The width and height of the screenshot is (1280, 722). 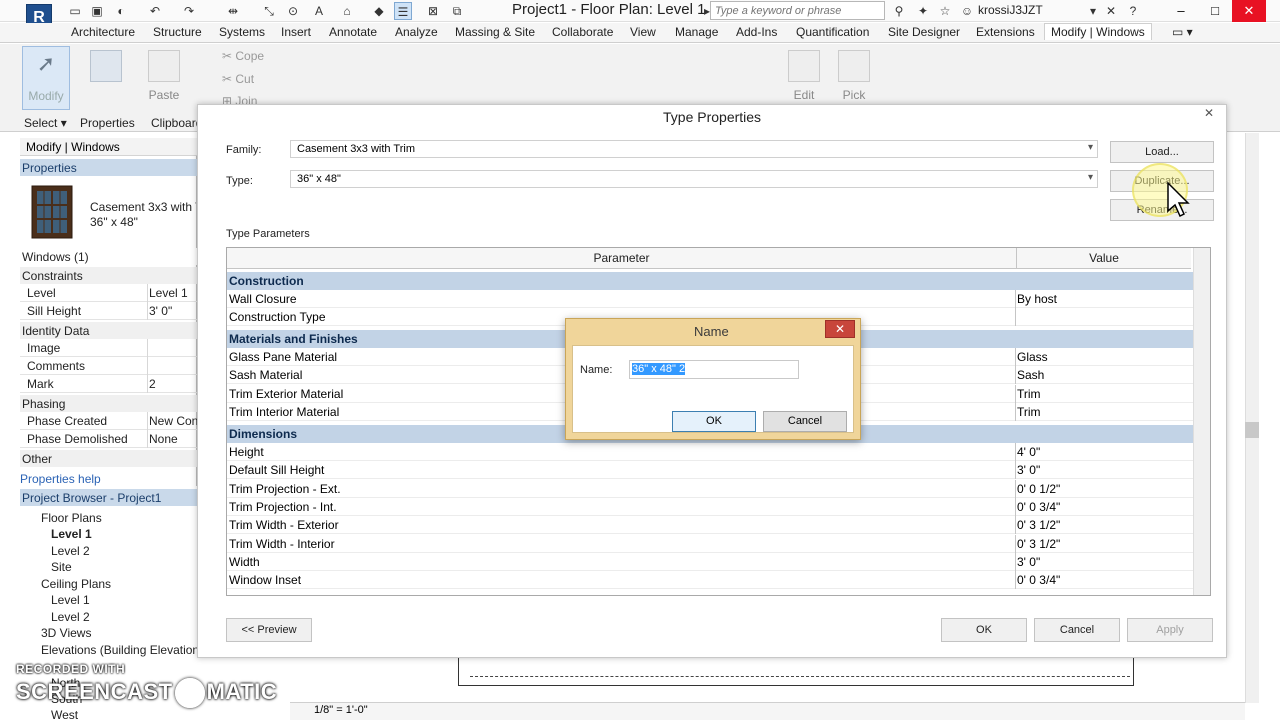 I want to click on param-value: Trim, so click(x=1029, y=412).